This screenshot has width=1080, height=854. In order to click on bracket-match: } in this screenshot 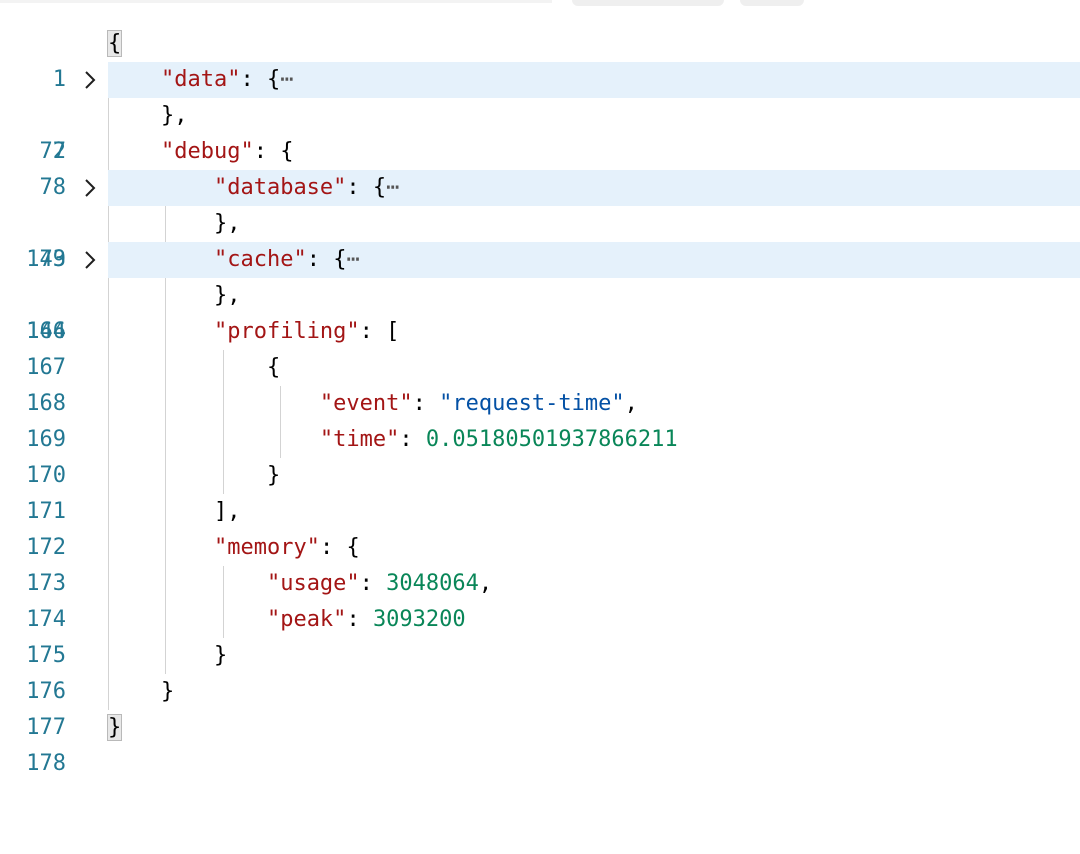, I will do `click(114, 727)`.